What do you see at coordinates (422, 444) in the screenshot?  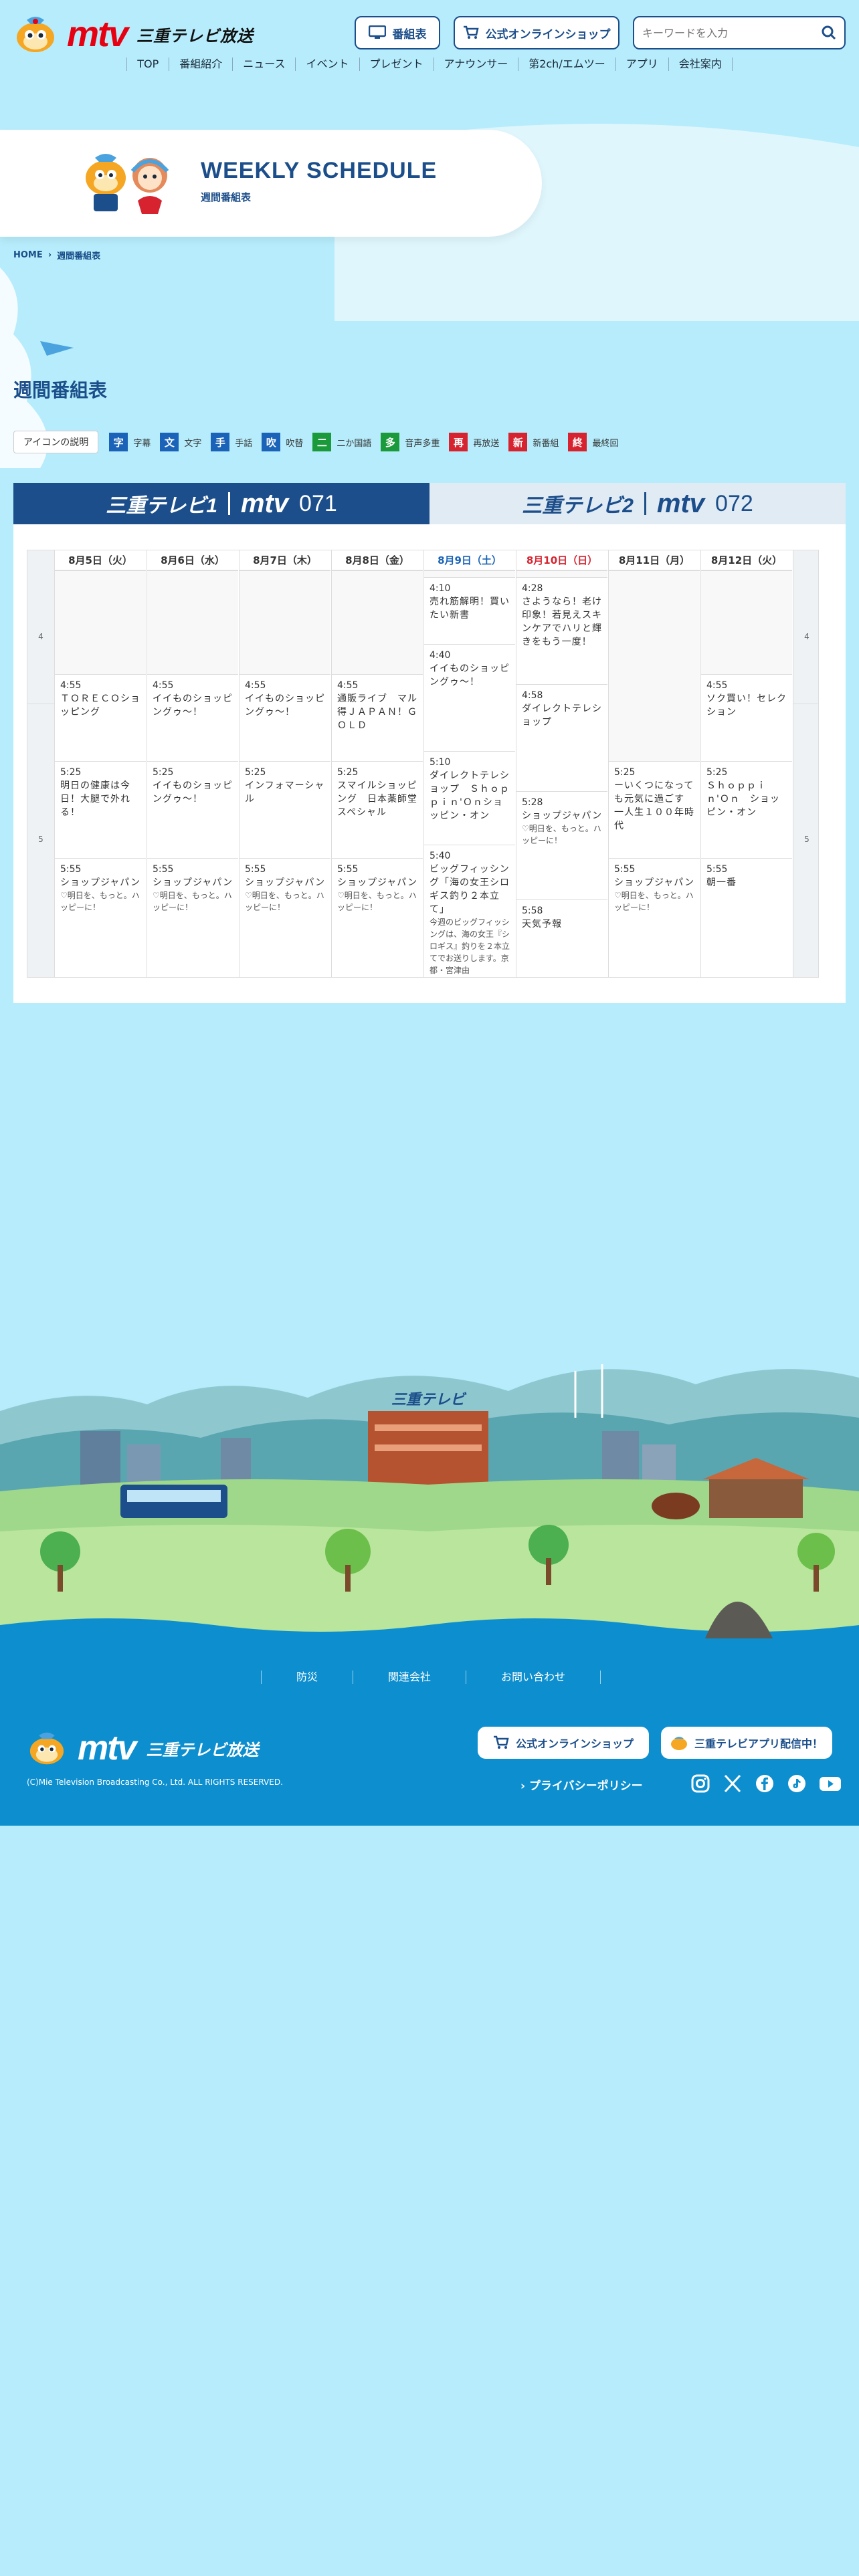 I see `legend-label: 音声多重` at bounding box center [422, 444].